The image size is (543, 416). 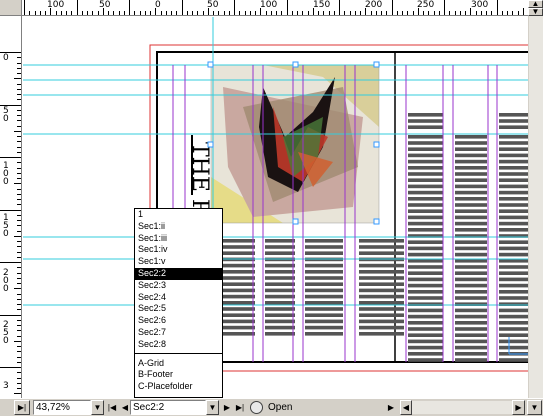 I want to click on hscroll-right-button: ▶, so click(x=518, y=407).